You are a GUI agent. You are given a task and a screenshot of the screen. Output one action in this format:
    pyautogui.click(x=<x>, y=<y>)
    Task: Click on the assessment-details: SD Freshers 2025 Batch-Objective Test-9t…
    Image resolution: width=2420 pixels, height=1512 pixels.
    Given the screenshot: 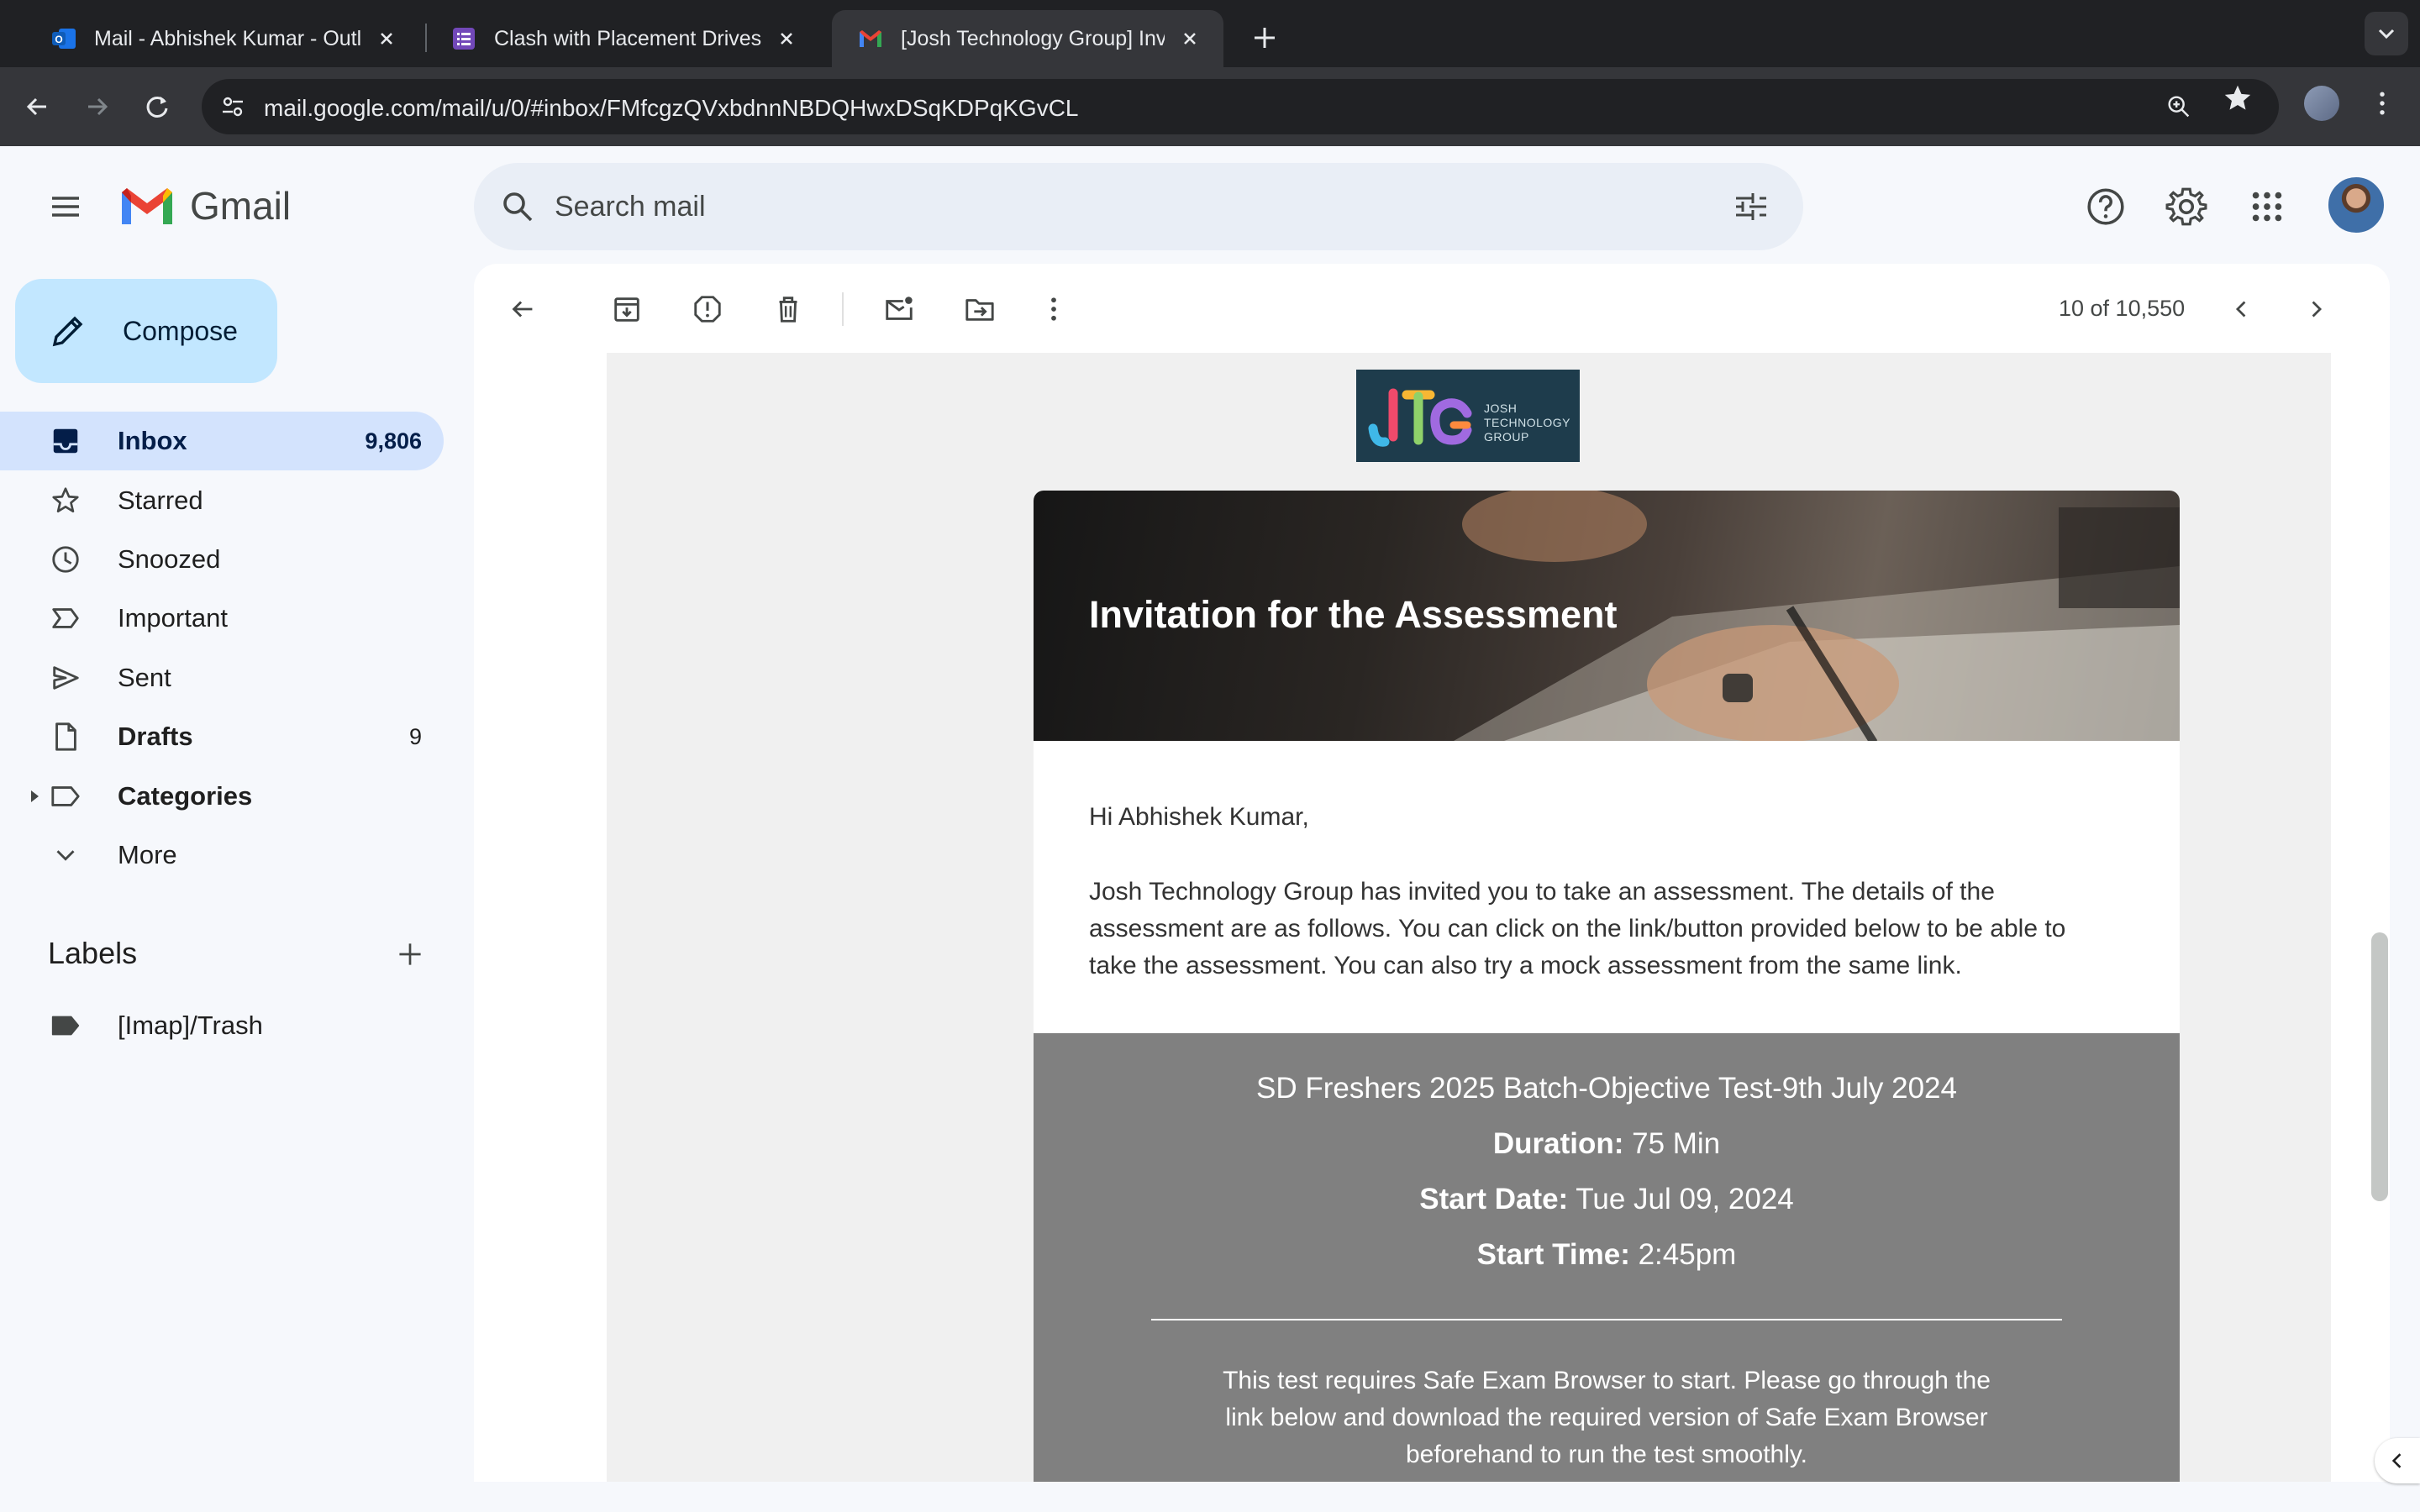 What is the action you would take?
    pyautogui.click(x=1607, y=1257)
    